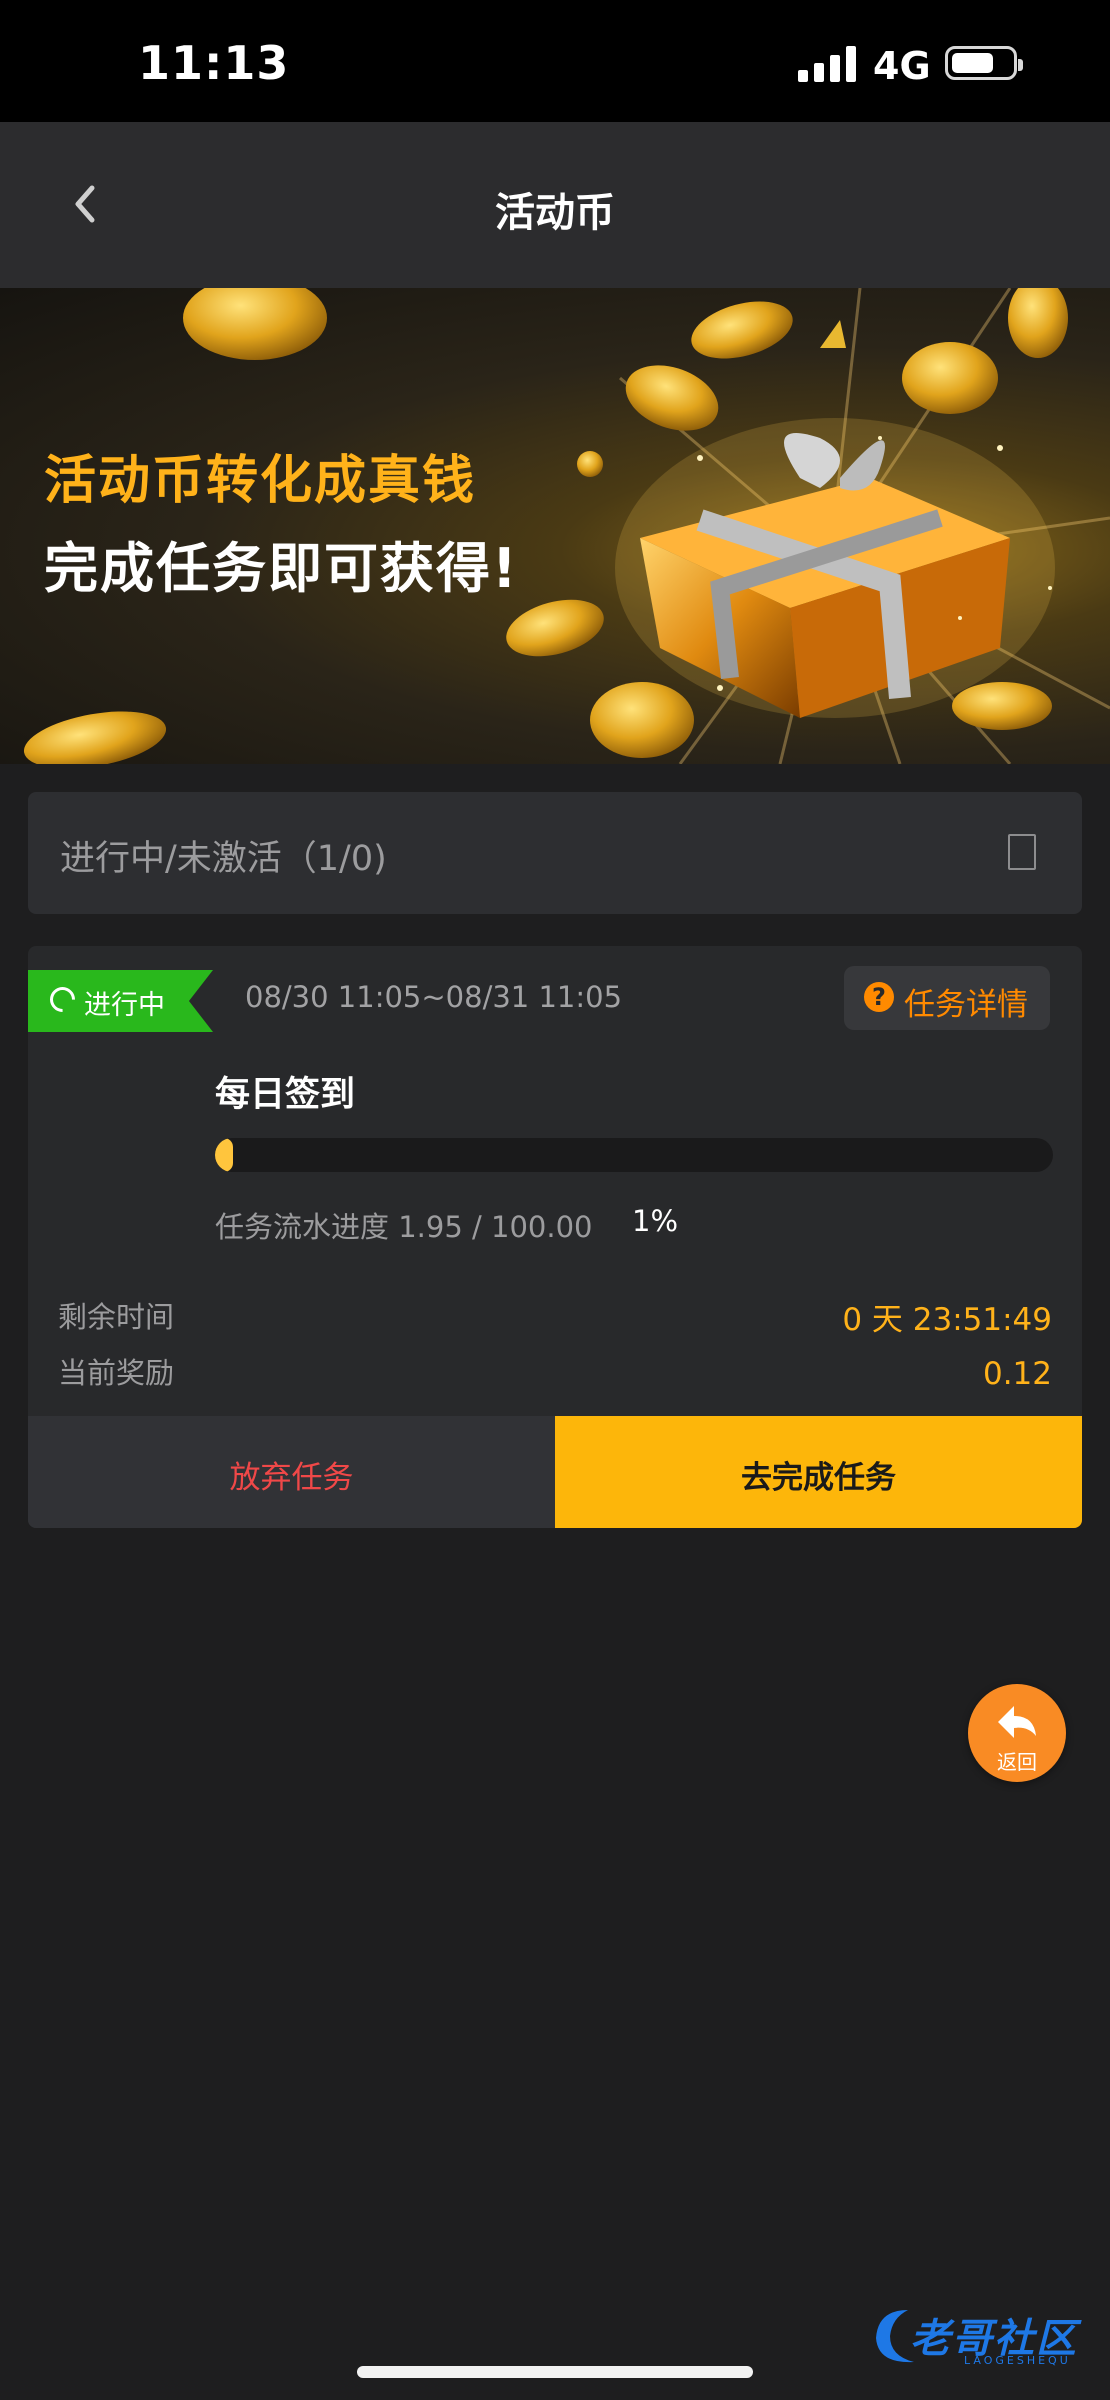 The image size is (1110, 2400). I want to click on task-progress-fill, so click(224, 1155).